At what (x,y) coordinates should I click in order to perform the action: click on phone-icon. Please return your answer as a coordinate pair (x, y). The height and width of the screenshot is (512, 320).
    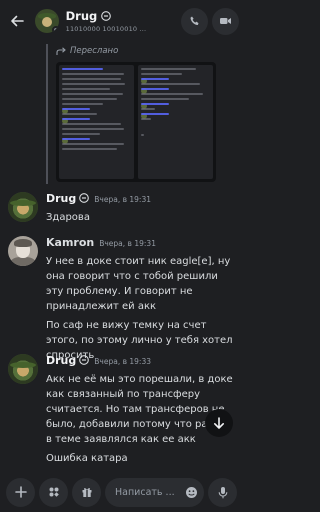
    Looking at the image, I should click on (194, 20).